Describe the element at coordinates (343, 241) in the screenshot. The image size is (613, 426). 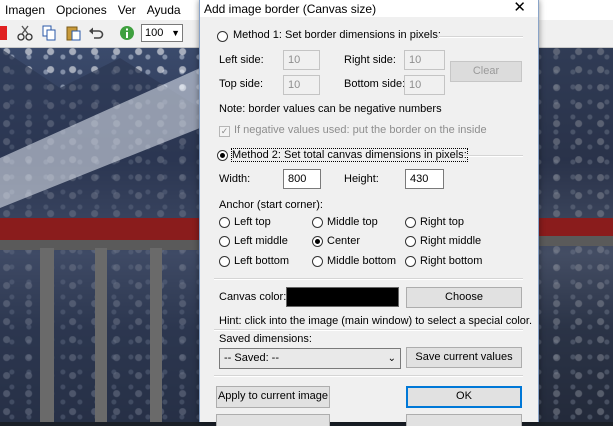
I see `anchor-center-label: Center` at that location.